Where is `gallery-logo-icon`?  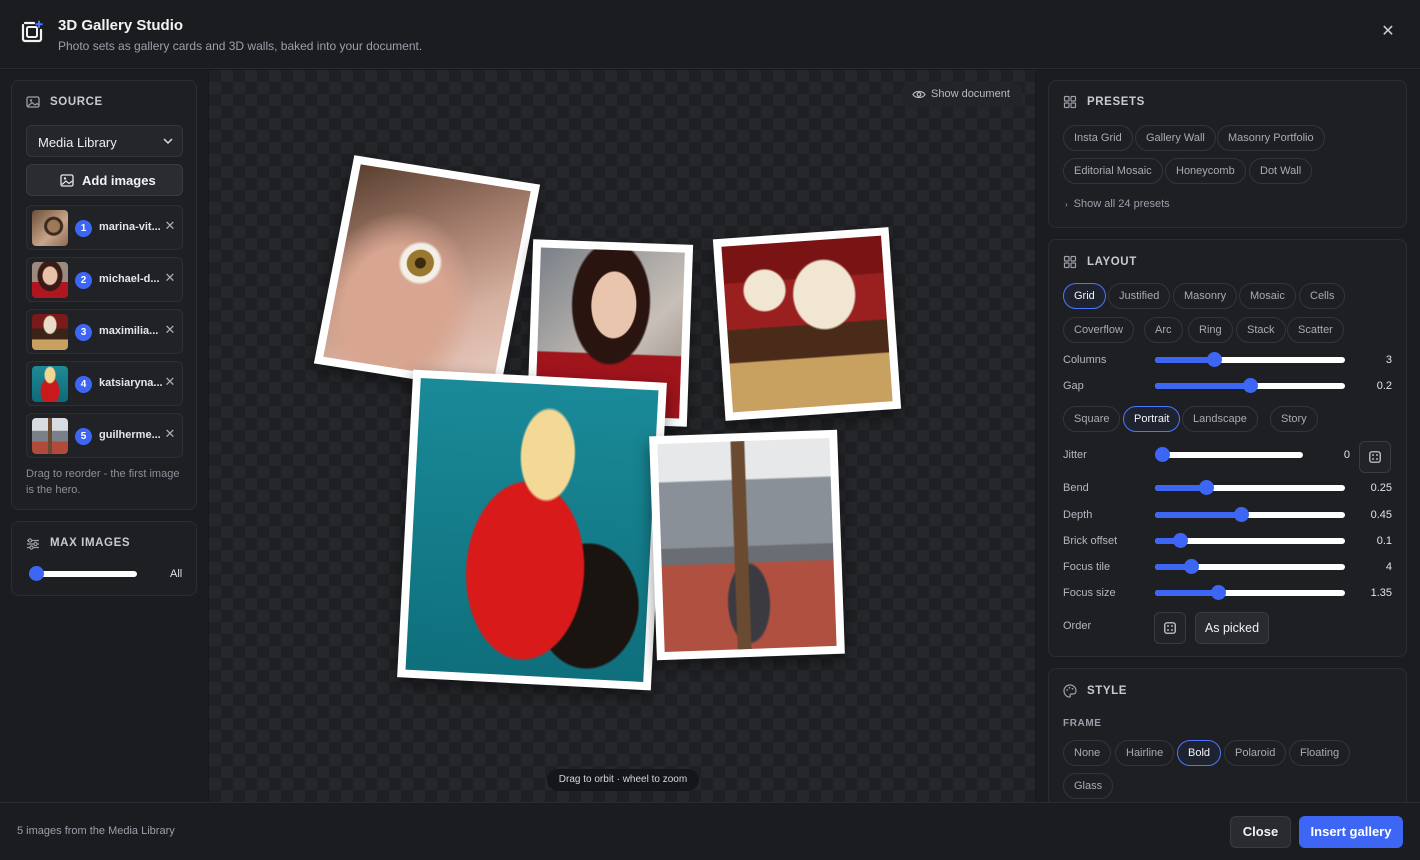
gallery-logo-icon is located at coordinates (32, 31).